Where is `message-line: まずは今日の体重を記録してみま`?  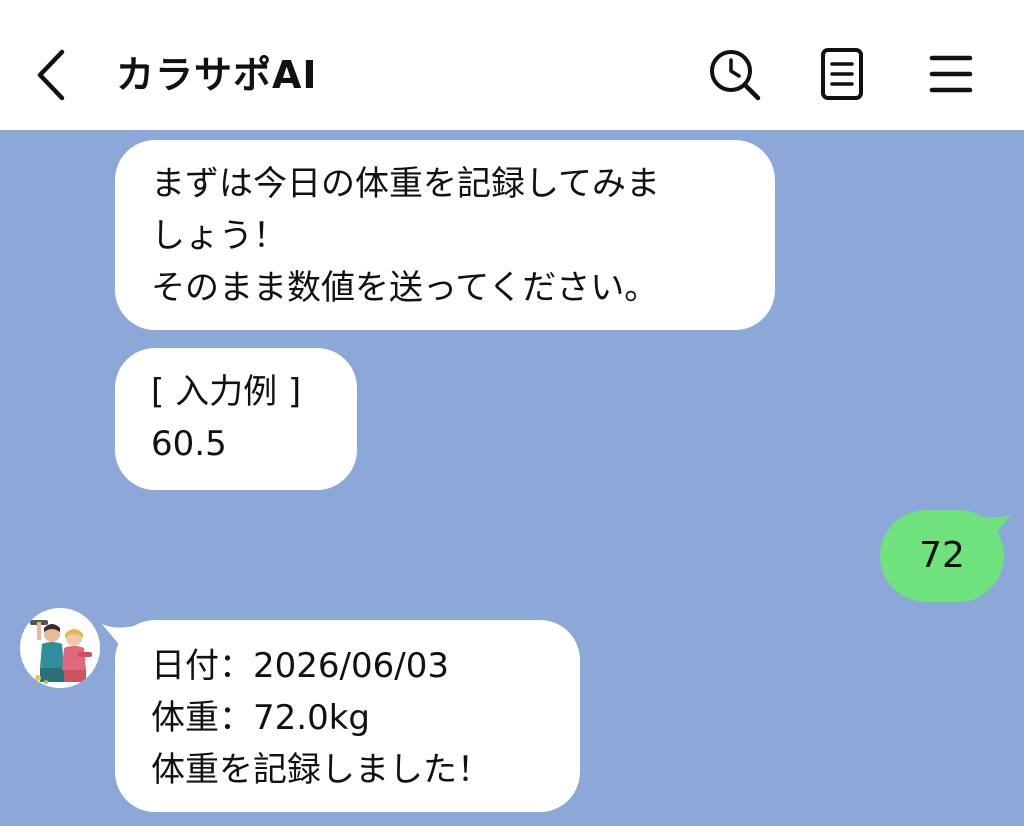 message-line: まずは今日の体重を記録してみま is located at coordinates (405, 184).